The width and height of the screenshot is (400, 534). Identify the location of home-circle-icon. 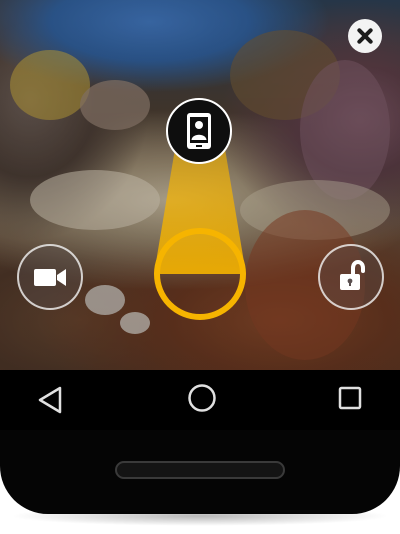
(202, 398).